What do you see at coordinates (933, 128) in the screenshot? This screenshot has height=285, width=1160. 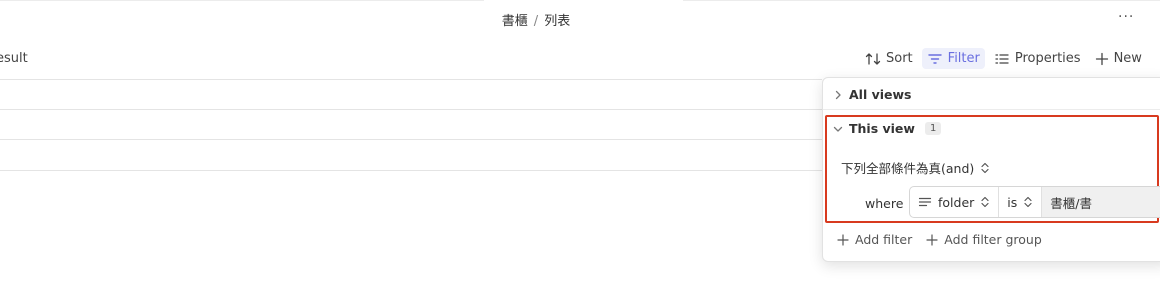 I see `this-view-count-badge: 1` at bounding box center [933, 128].